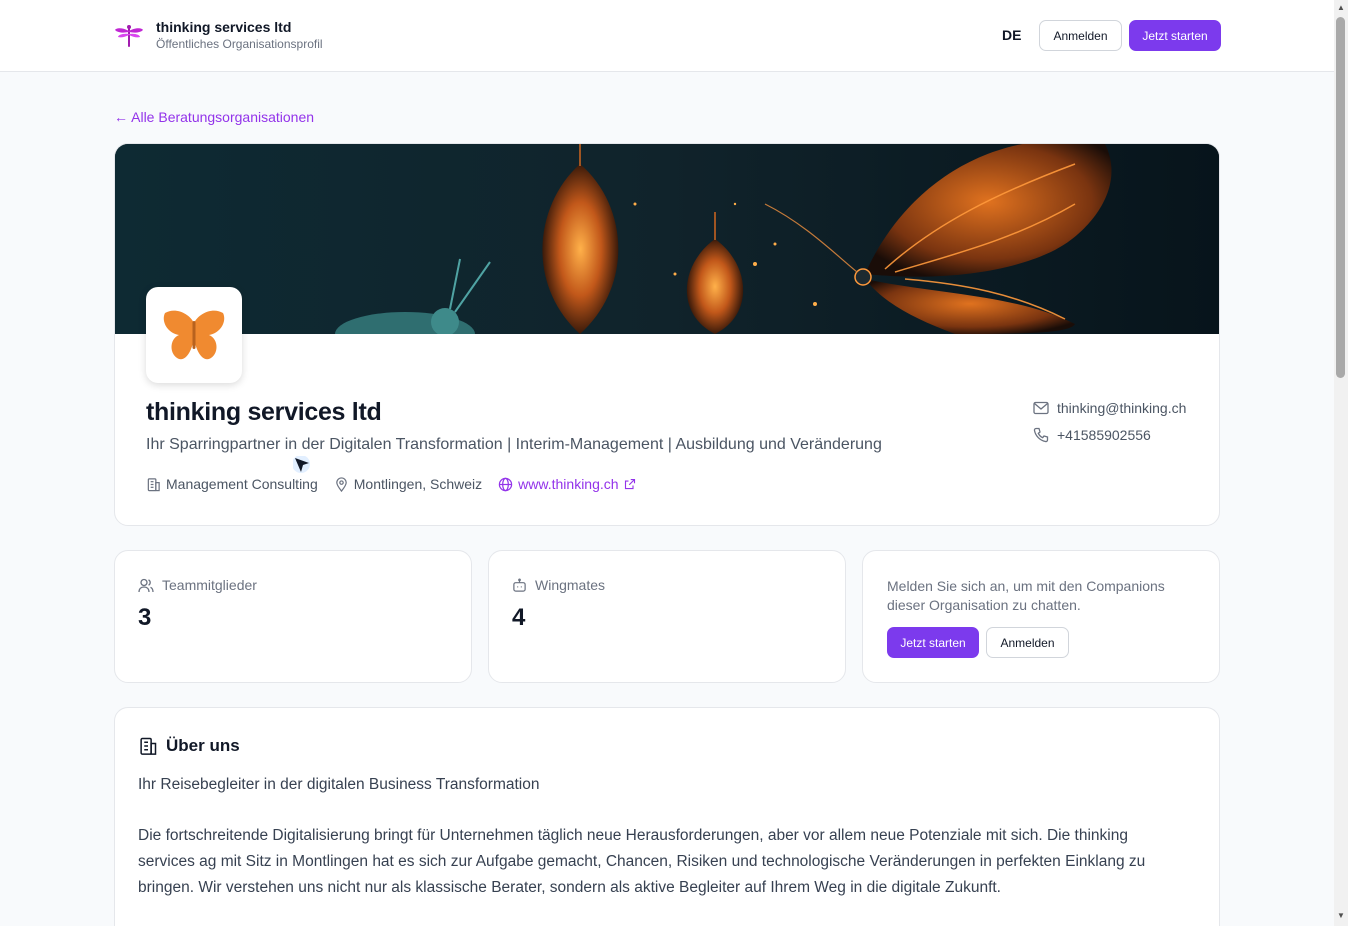 This screenshot has width=1348, height=926. Describe the element at coordinates (129, 36) in the screenshot. I see `dragonfly-logo-icon` at that location.